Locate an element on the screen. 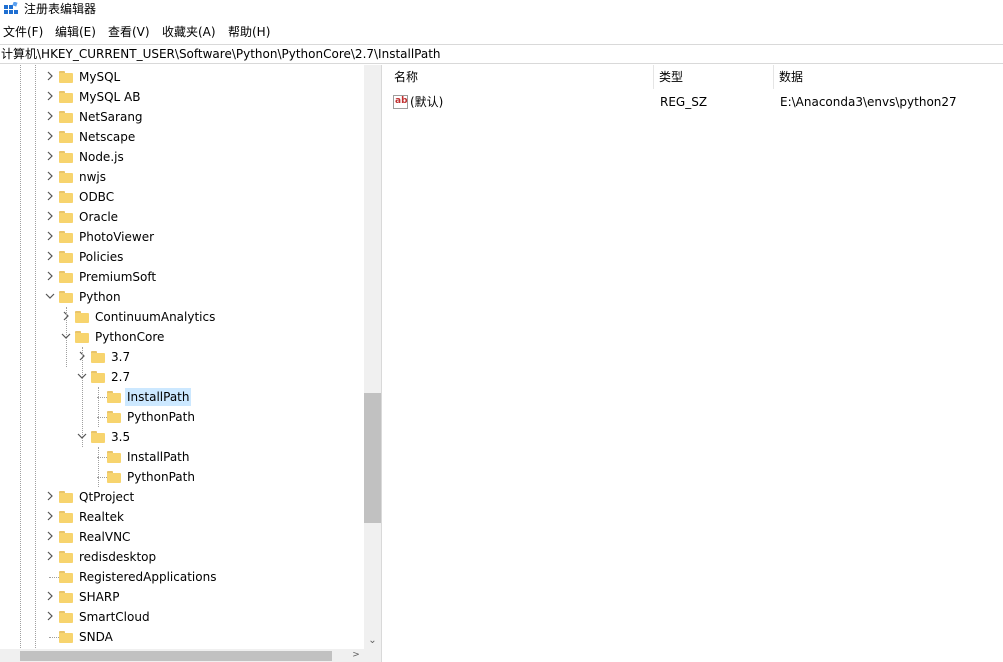  tree-item-label: 3.7 is located at coordinates (120, 357).